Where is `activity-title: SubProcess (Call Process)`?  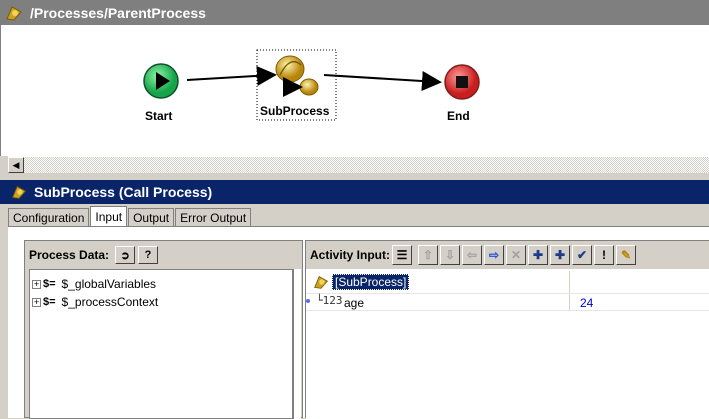
activity-title: SubProcess (Call Process) is located at coordinates (123, 192).